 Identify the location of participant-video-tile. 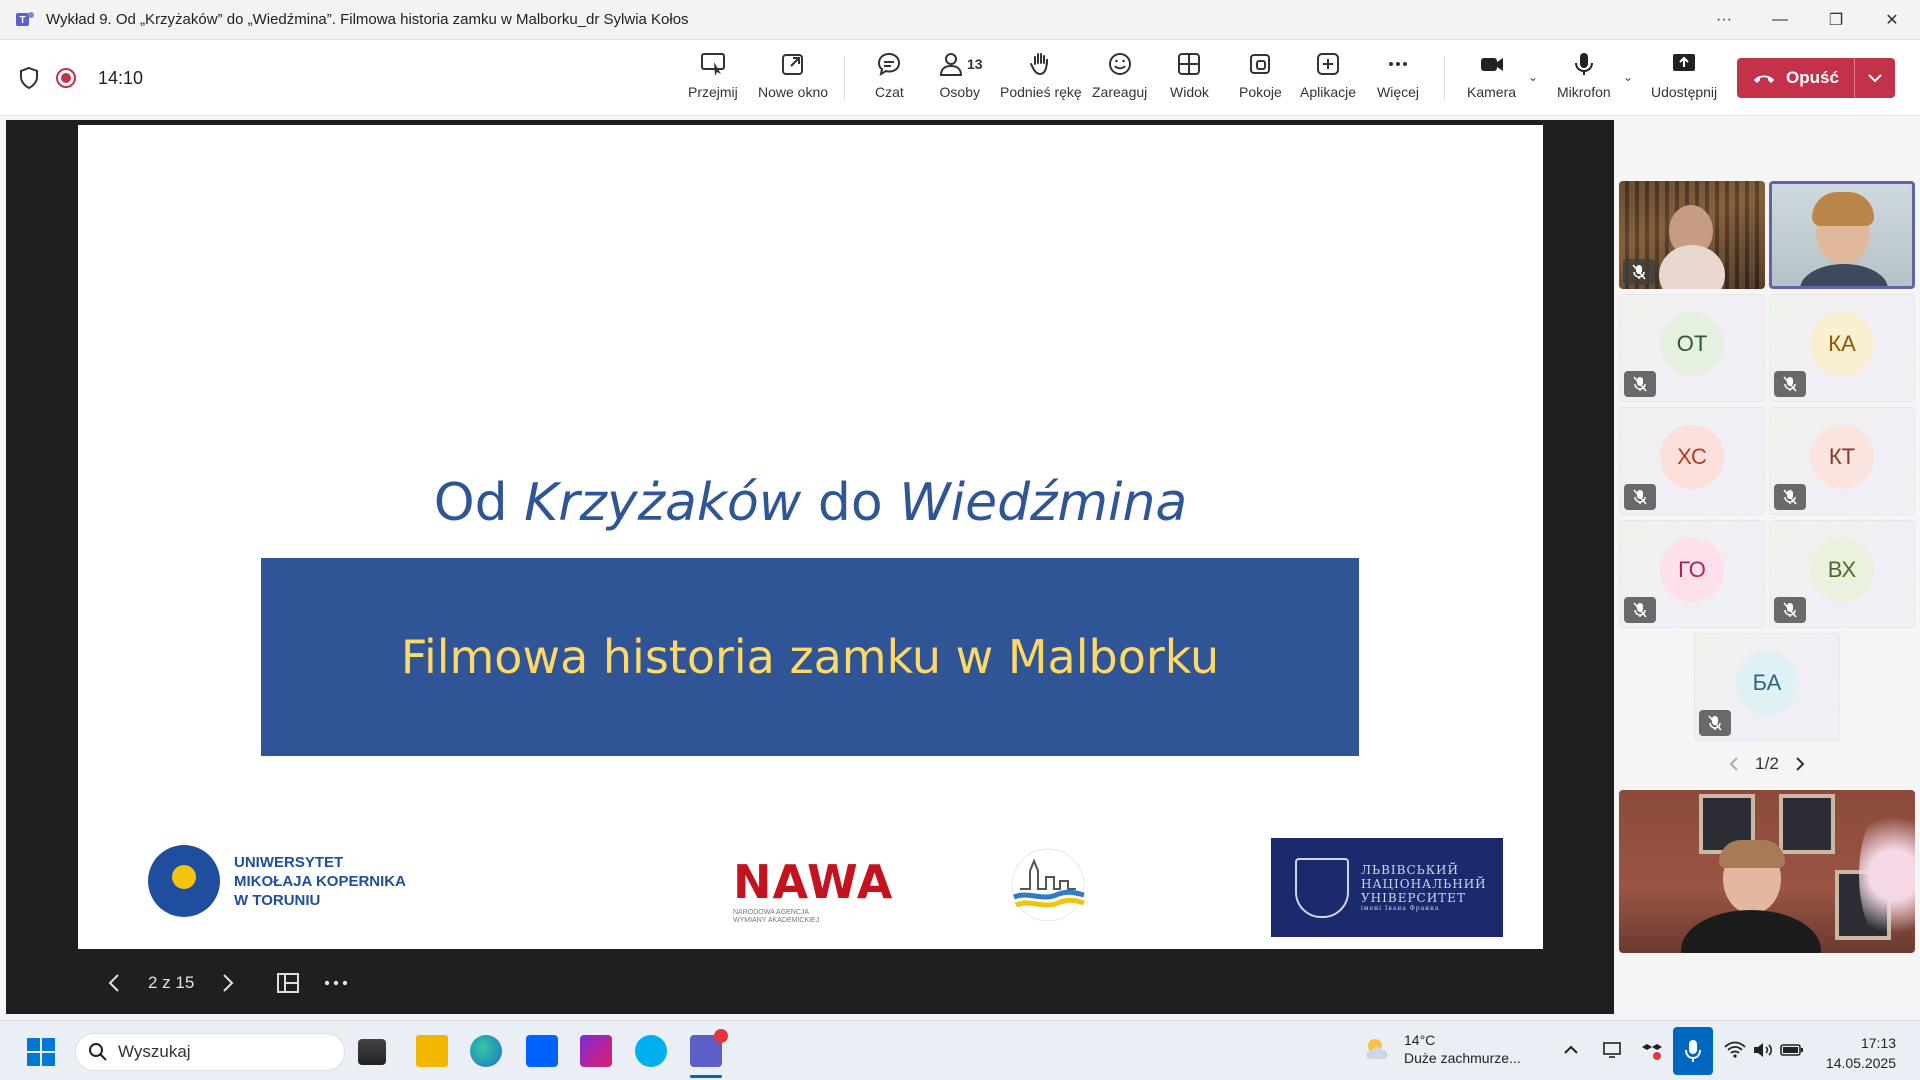
(1692, 235).